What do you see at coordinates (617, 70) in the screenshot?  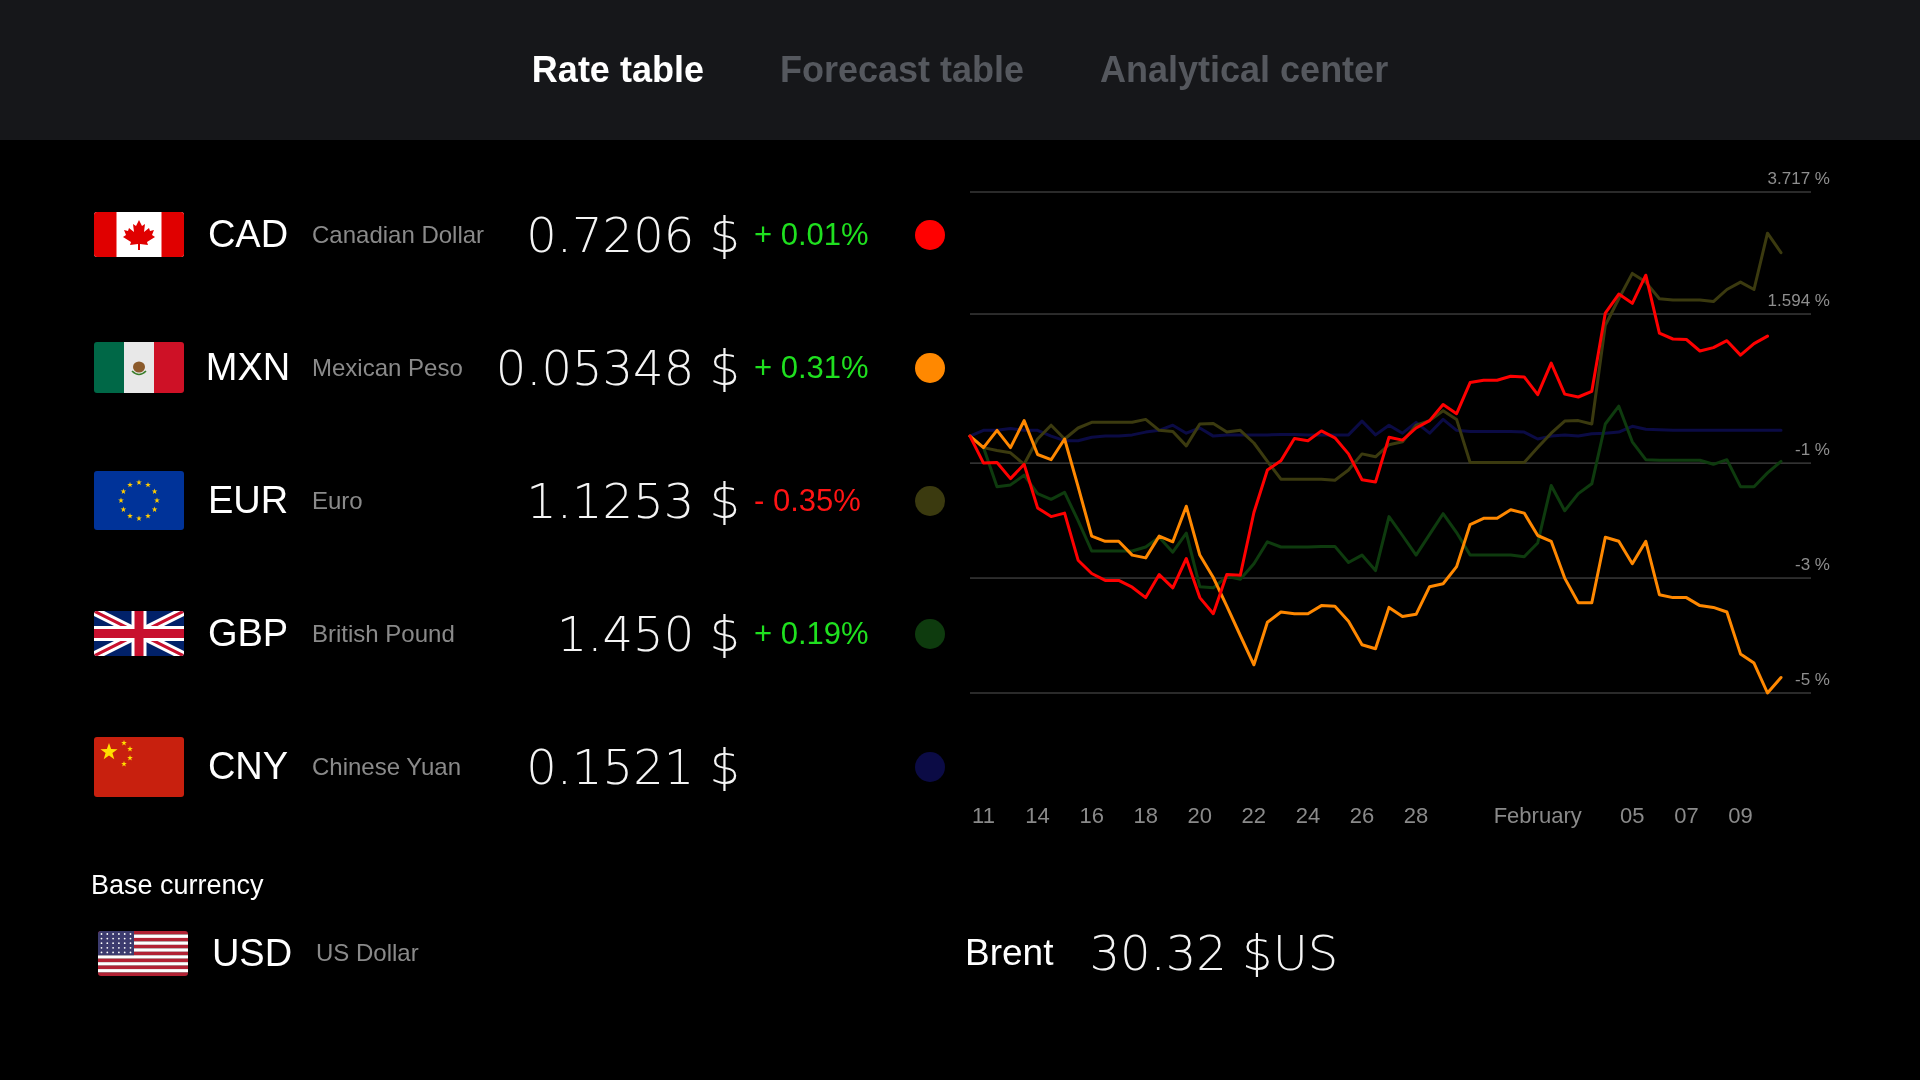 I see `tab: Rate table` at bounding box center [617, 70].